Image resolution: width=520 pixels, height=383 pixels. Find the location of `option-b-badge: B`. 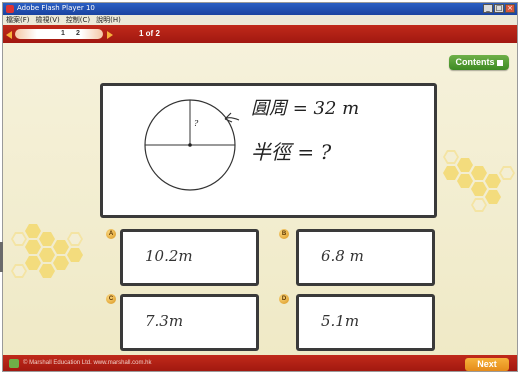

option-b-badge: B is located at coordinates (284, 234).